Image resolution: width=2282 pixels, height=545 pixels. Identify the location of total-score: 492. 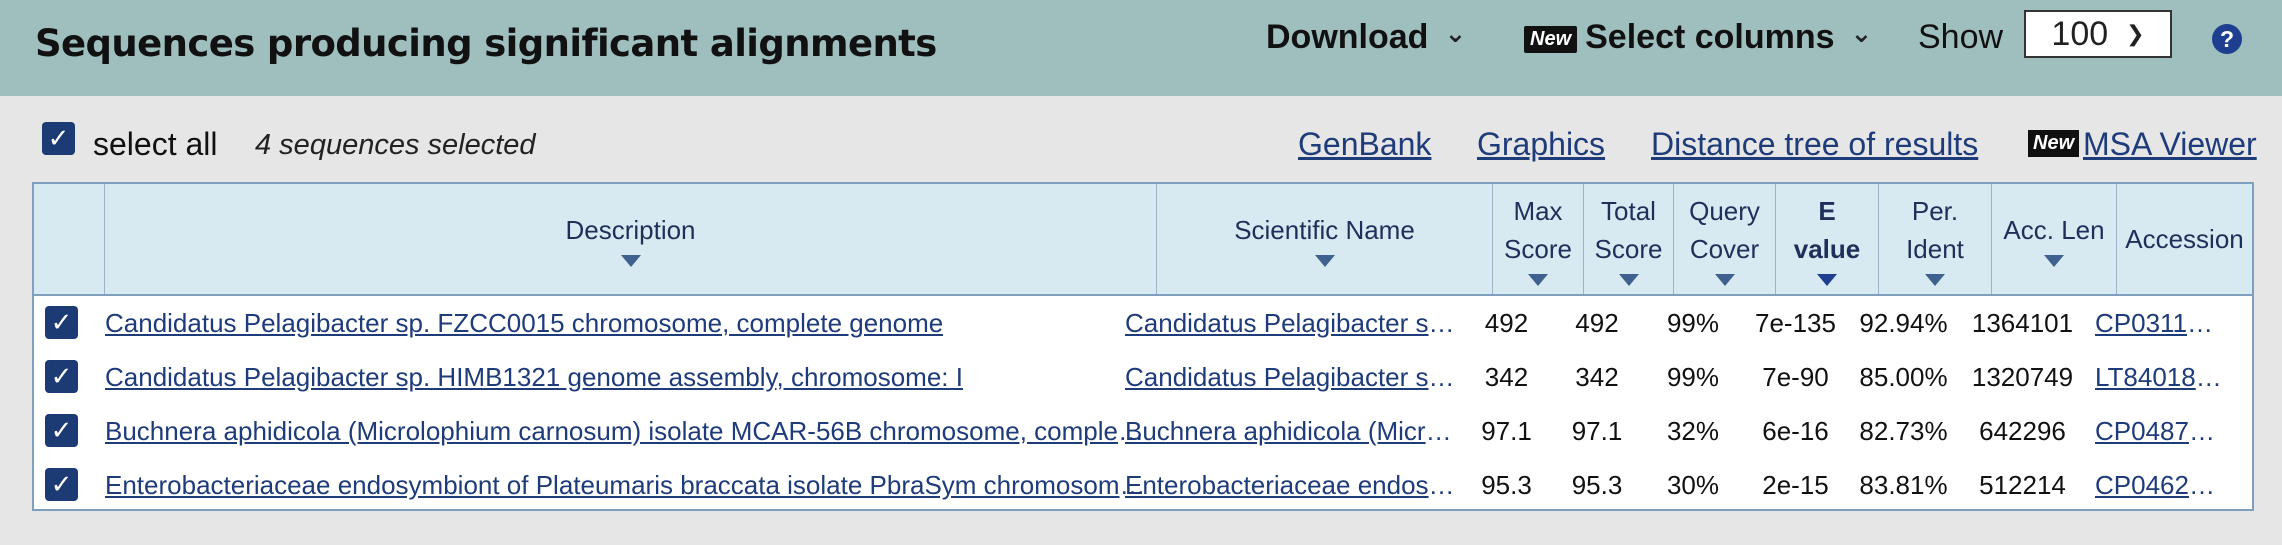
(1597, 322).